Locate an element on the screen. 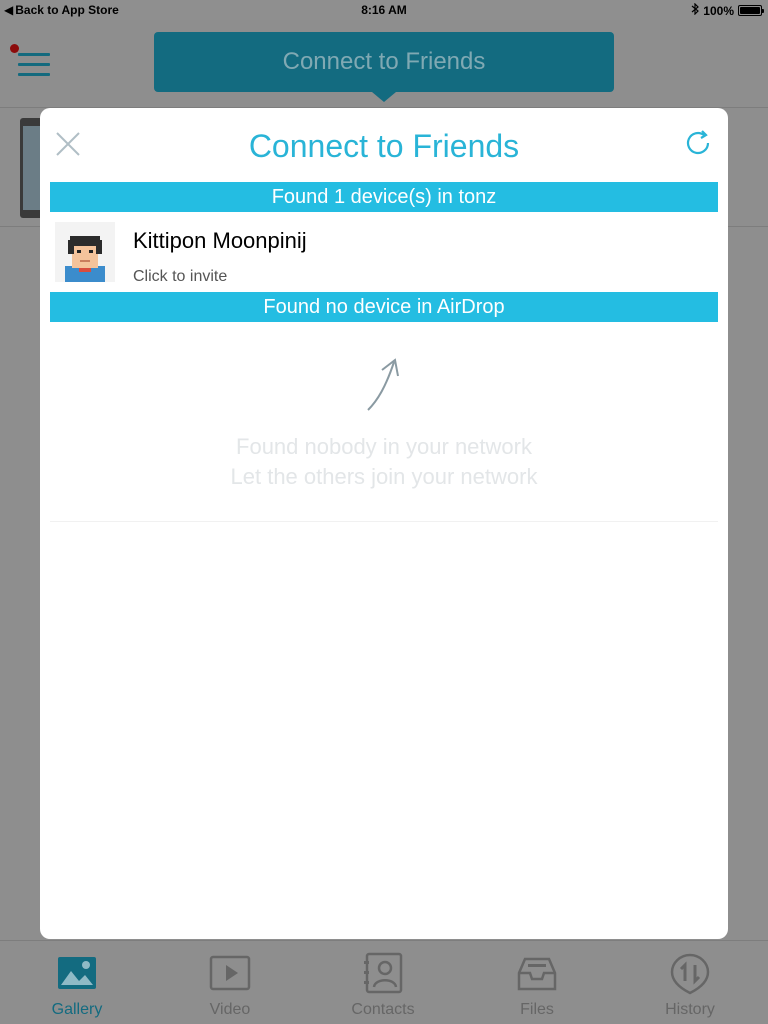 The image size is (768, 1024). tab-bar: Gallery Video Contacts Files History is located at coordinates (384, 982).